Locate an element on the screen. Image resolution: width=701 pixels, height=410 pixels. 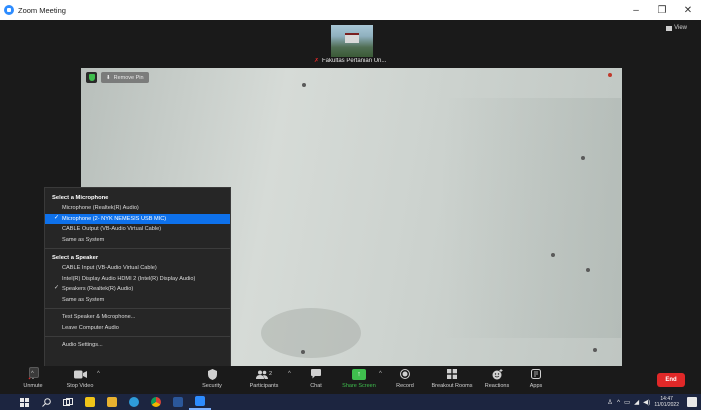
clock: 14:47 11/01/2022 is located at coordinates (666, 402).